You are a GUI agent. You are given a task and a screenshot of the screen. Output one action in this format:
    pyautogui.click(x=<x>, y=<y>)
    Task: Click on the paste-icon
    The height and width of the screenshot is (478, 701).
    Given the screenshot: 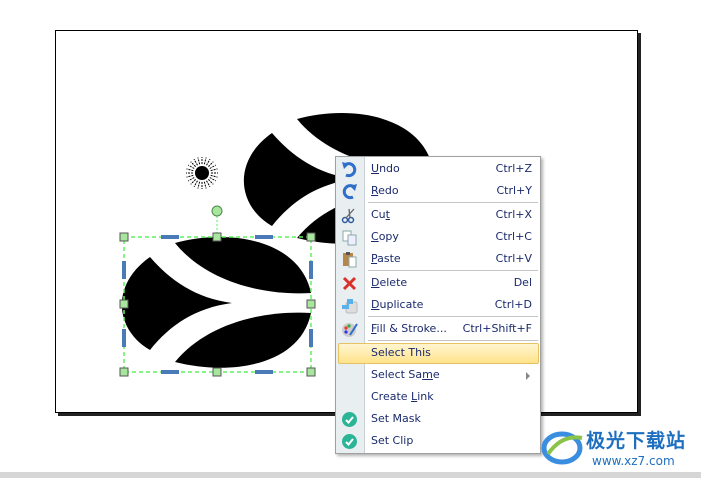 What is the action you would take?
    pyautogui.click(x=349, y=259)
    